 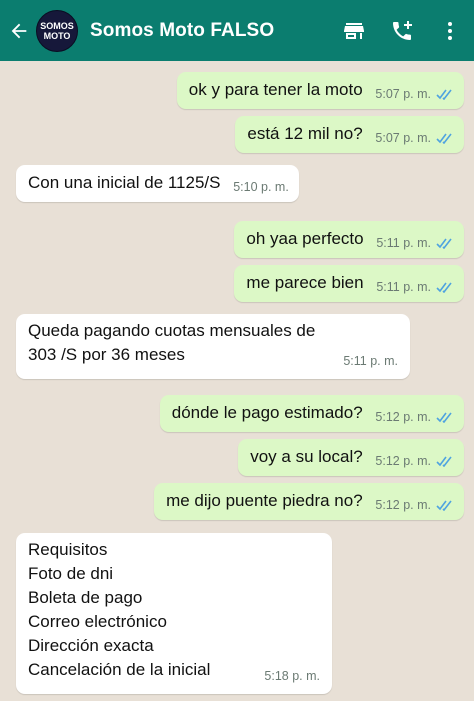 I want to click on message-text: Con una inicial de 1125/S, so click(x=124, y=182).